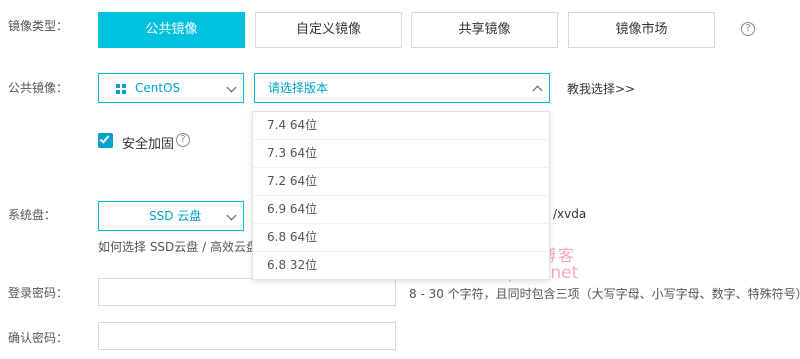 The image size is (800, 359). I want to click on version-option: 6.8 64位, so click(401, 238).